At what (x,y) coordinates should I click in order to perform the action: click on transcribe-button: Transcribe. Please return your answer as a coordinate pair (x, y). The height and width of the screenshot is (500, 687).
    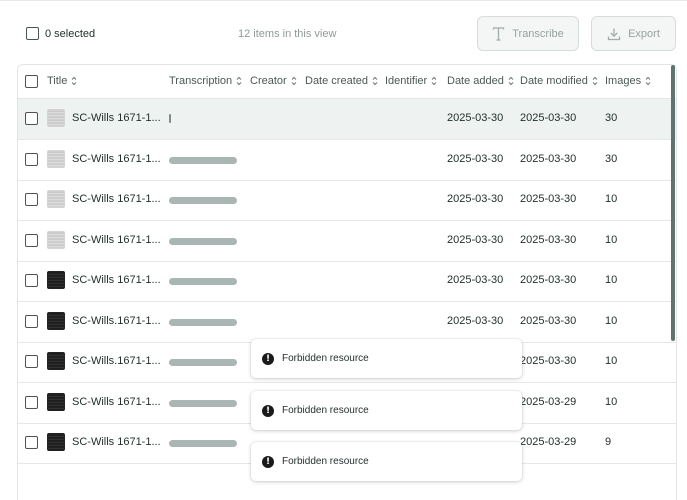
    Looking at the image, I should click on (528, 33).